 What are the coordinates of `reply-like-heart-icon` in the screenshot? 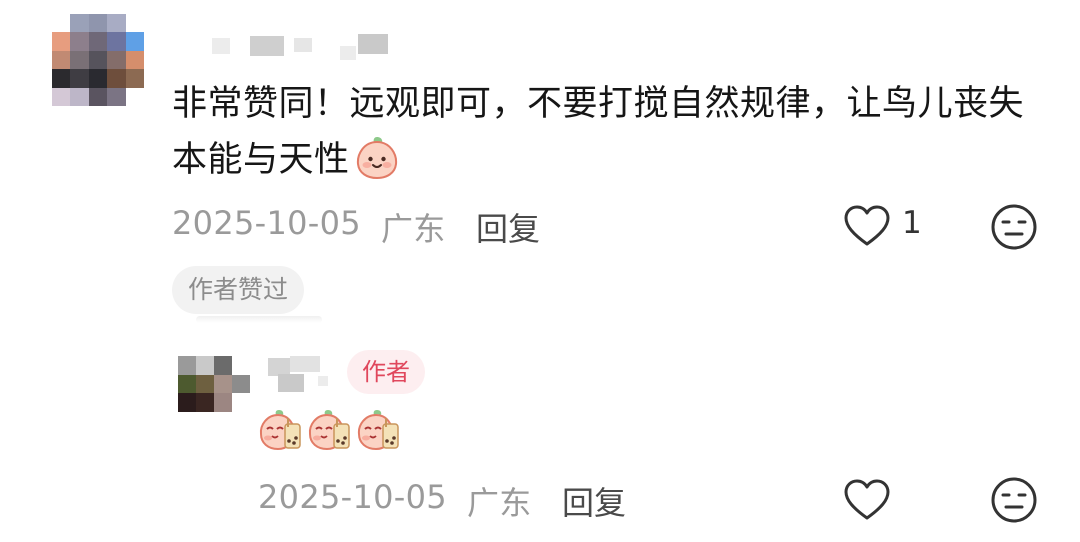 It's located at (867, 500).